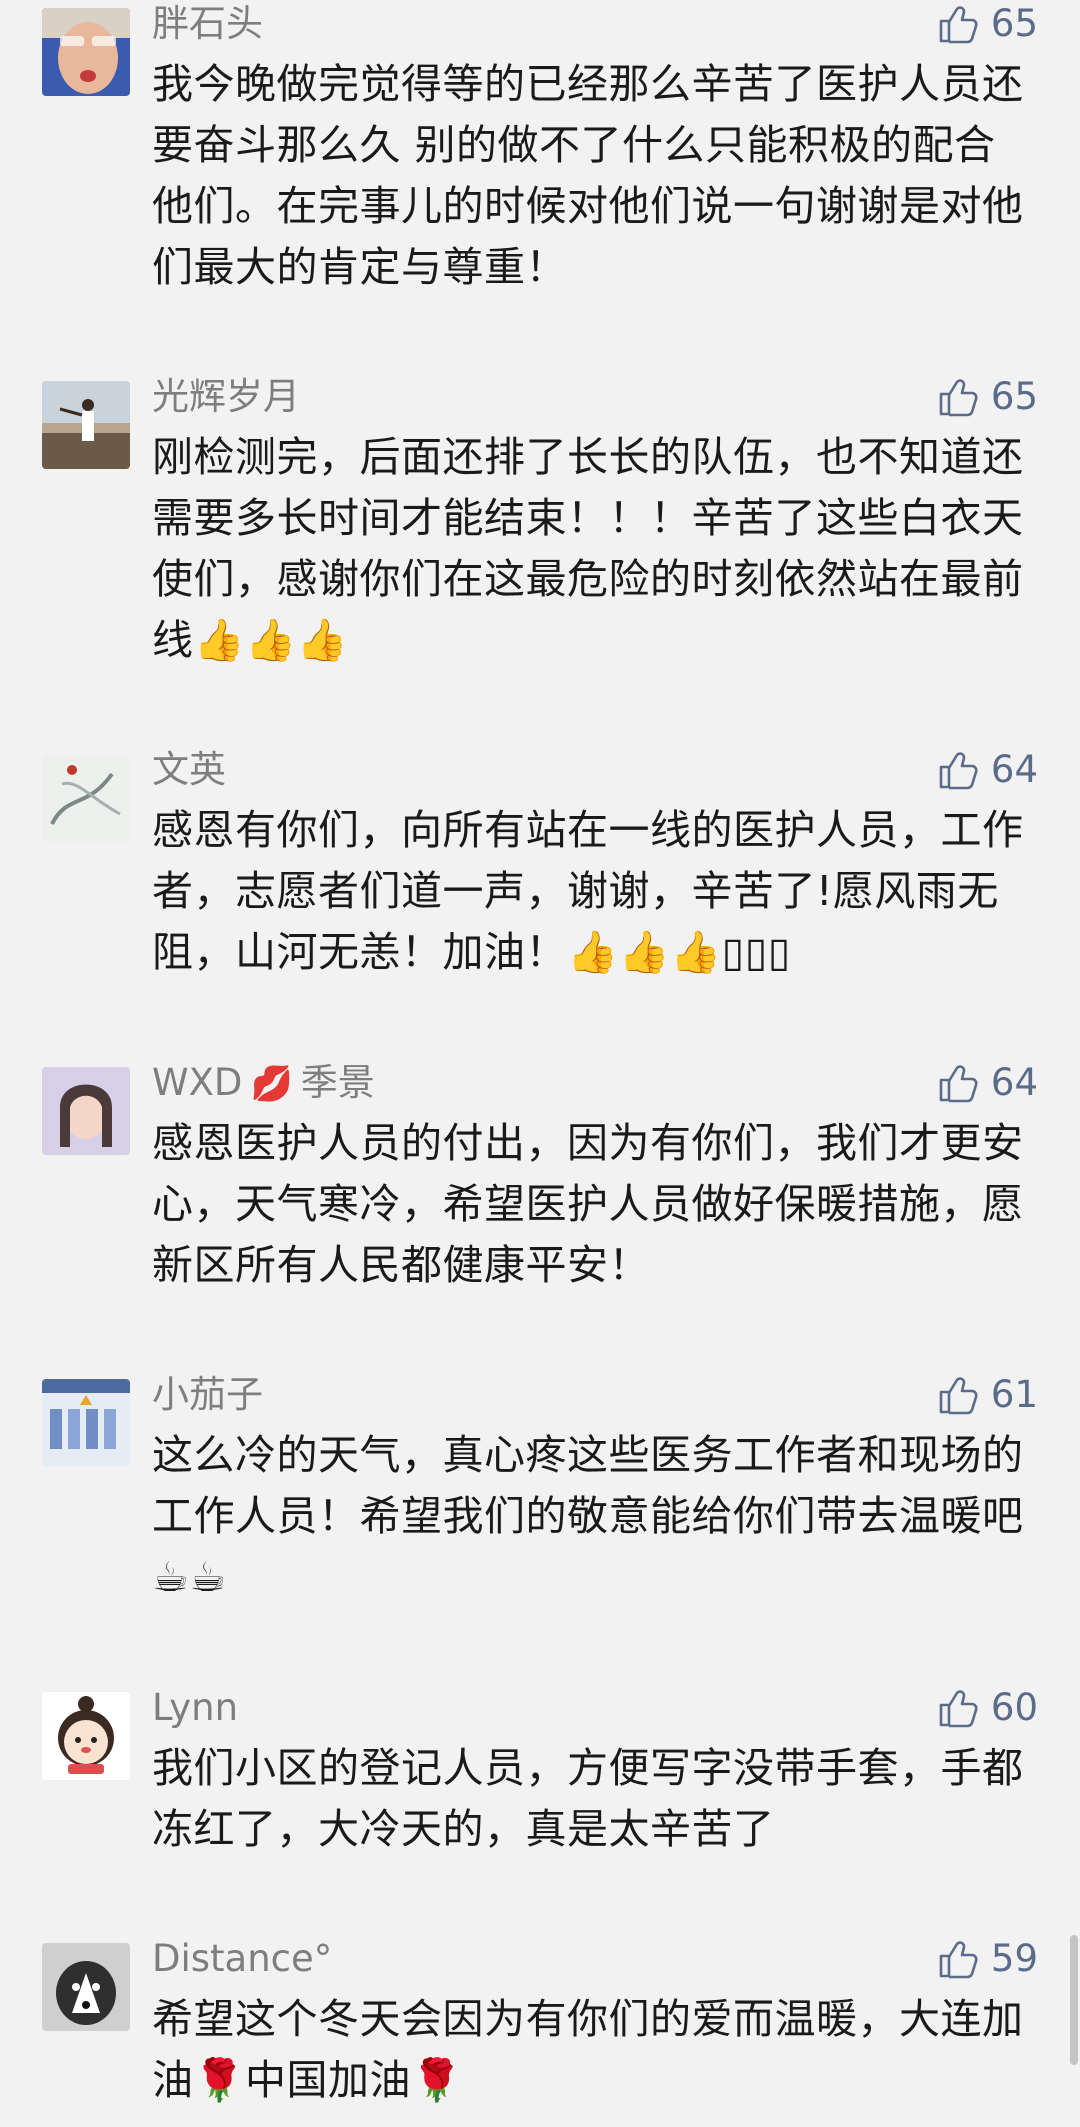 The width and height of the screenshot is (1080, 2127). I want to click on comment-text: 我们小区的登记人员，方便写字没带手套，手都冻红了，大冷天的，真是太辛苦了, so click(588, 1798).